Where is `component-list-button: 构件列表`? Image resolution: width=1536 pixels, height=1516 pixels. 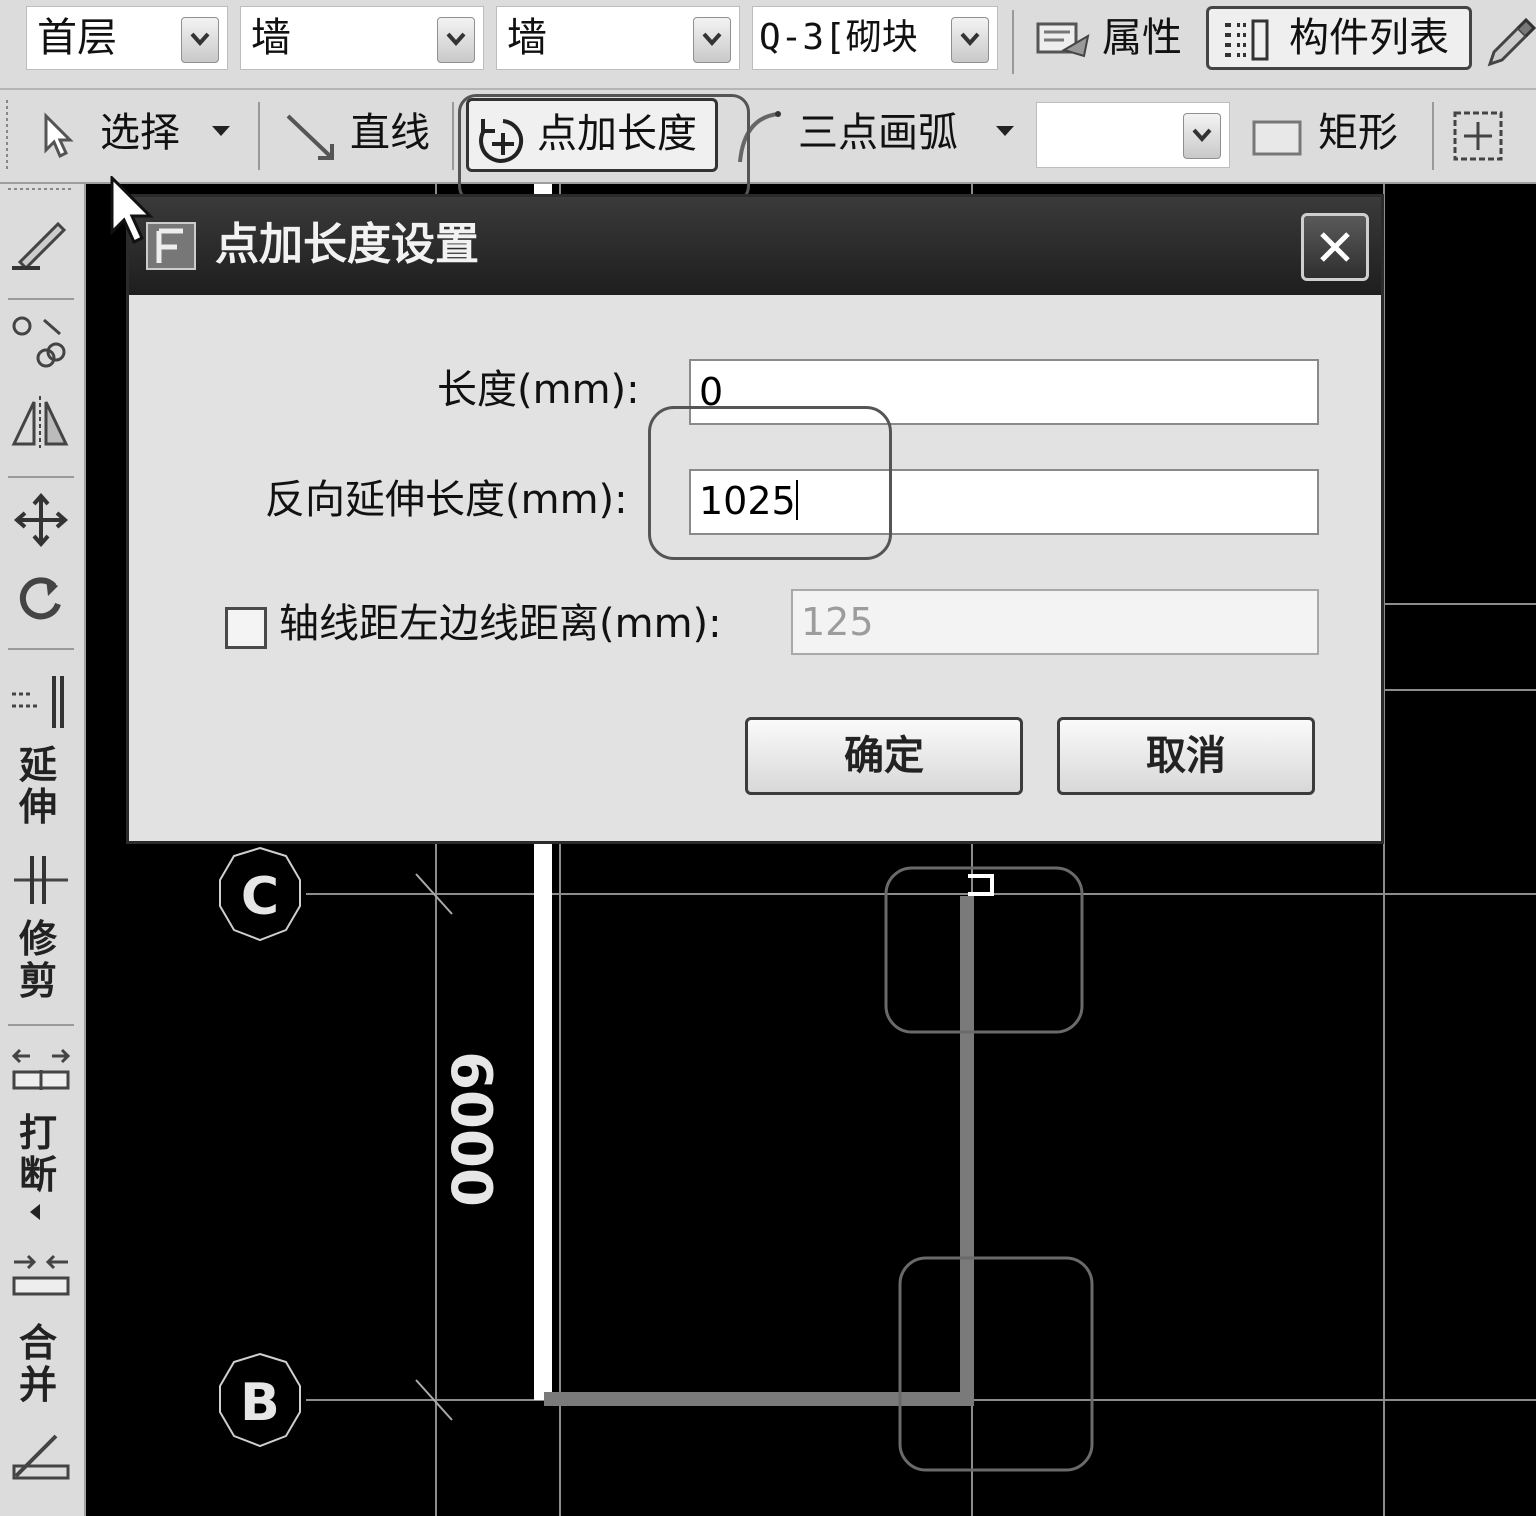 component-list-button: 构件列表 is located at coordinates (1339, 38).